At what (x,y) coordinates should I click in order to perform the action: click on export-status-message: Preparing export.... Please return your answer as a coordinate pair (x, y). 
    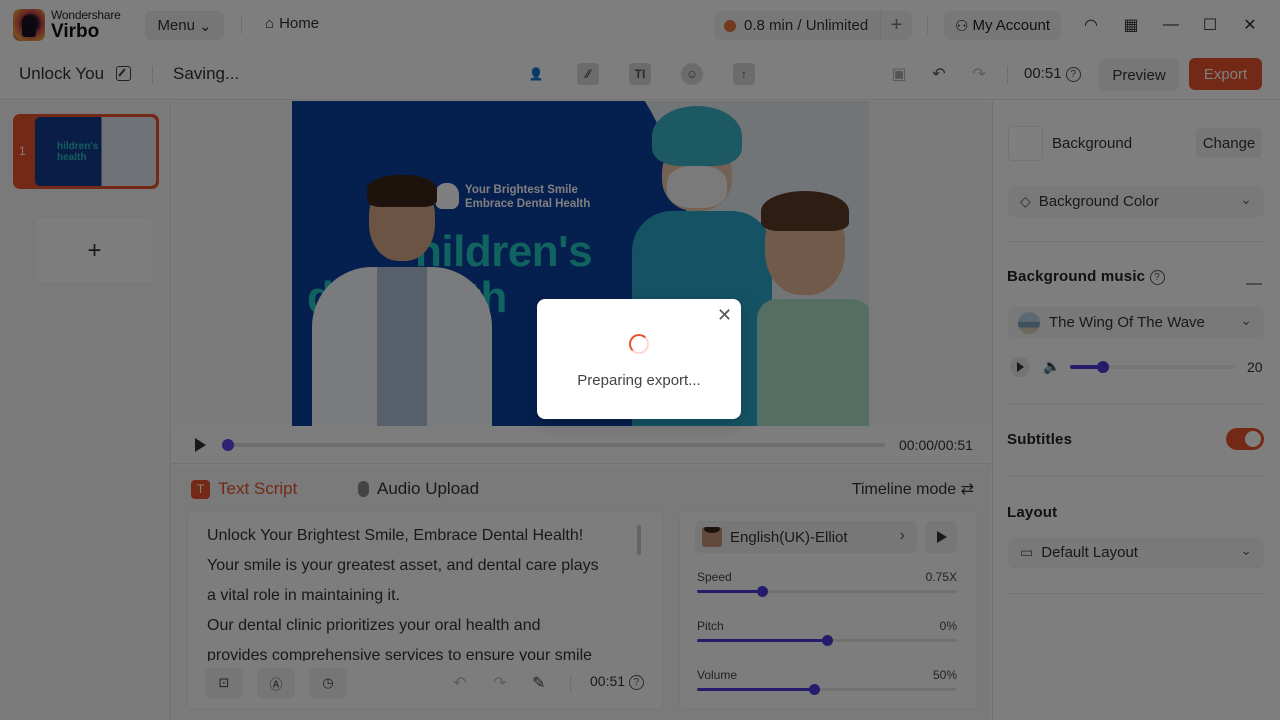
    Looking at the image, I should click on (639, 380).